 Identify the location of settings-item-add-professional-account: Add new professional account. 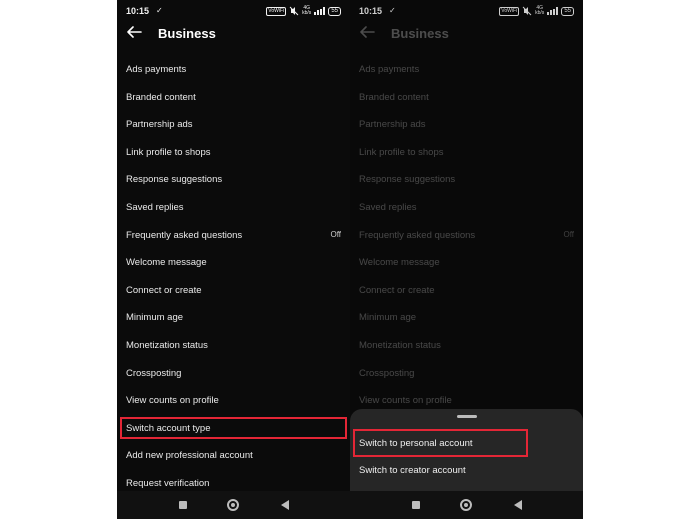
(233, 456).